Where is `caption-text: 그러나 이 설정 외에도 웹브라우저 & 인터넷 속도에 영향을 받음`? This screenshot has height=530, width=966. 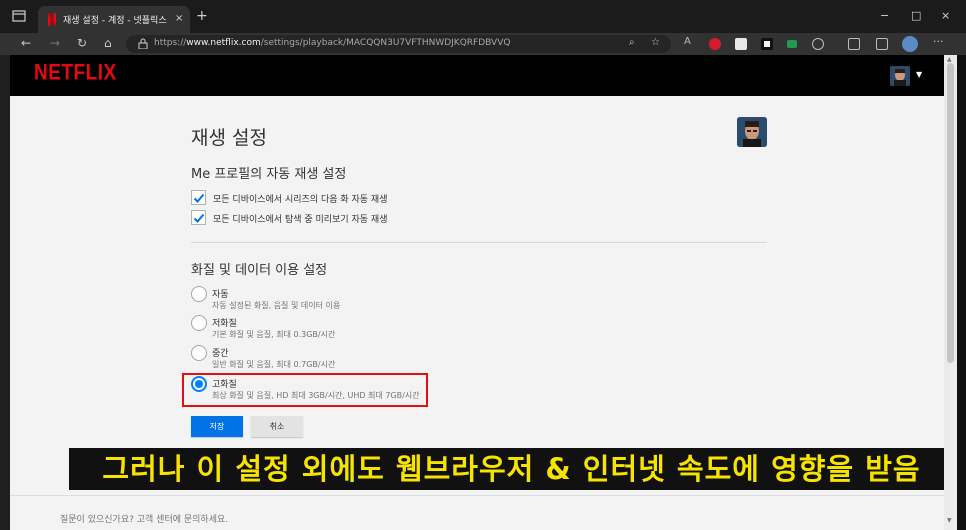
caption-text: 그러나 이 설정 외에도 웹브라우저 & 인터넷 속도에 영향을 받음 is located at coordinates (511, 469).